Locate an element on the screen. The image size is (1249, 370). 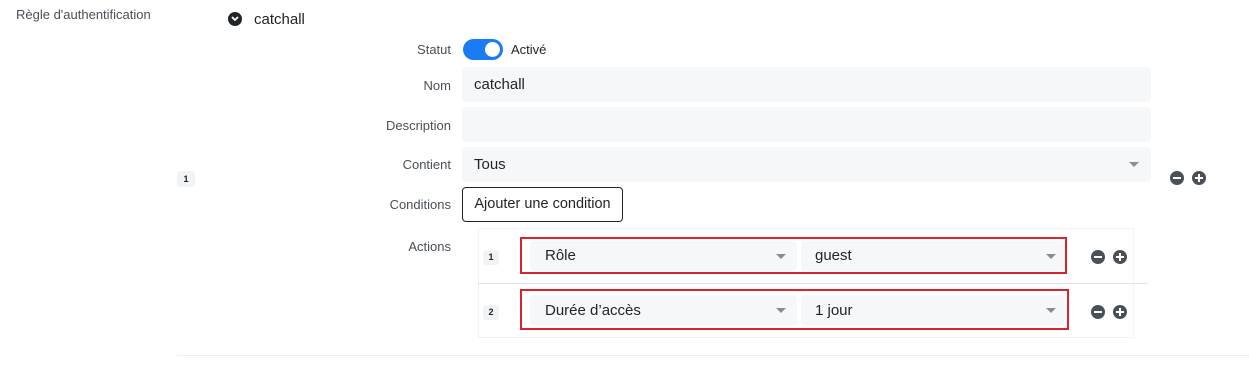
name-input: catchall is located at coordinates (806, 84).